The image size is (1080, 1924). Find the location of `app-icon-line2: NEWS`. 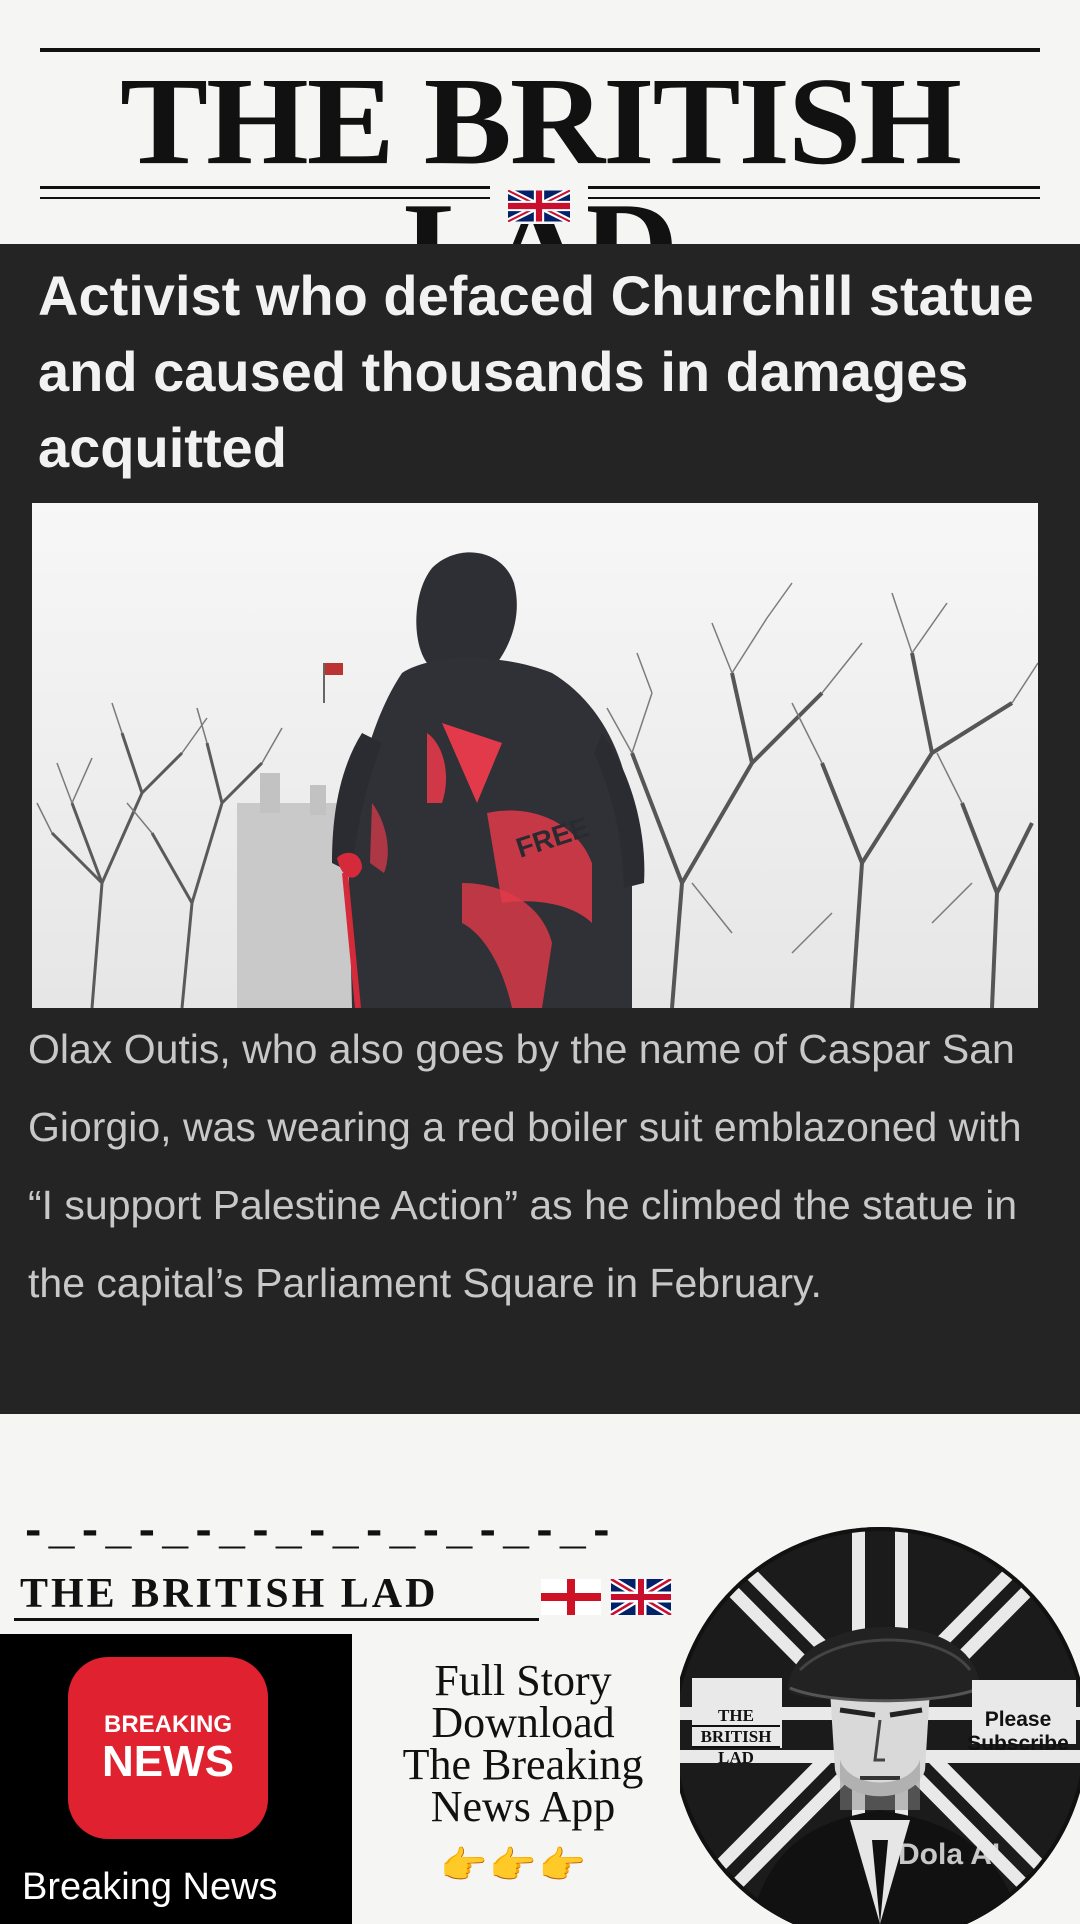

app-icon-line2: NEWS is located at coordinates (168, 1761).